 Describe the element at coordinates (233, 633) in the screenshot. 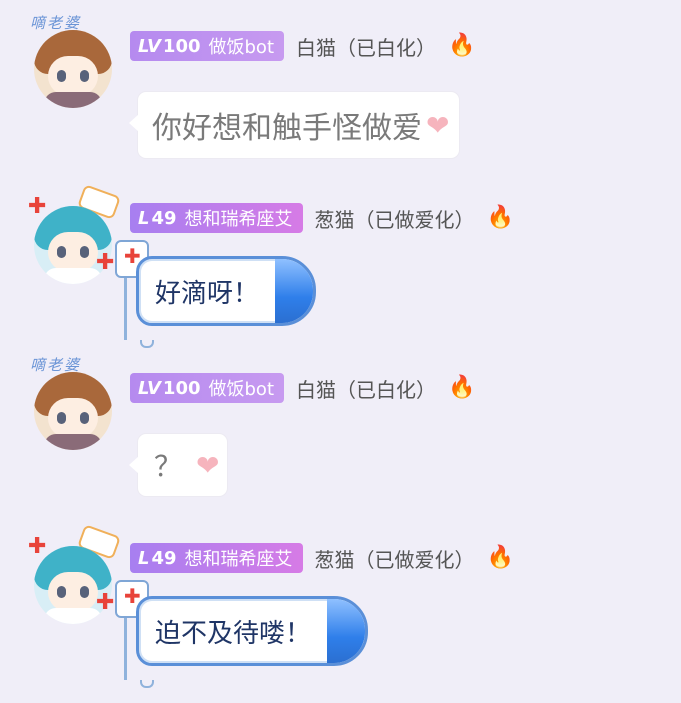

I see `message-text: 迫不及待喽！` at that location.